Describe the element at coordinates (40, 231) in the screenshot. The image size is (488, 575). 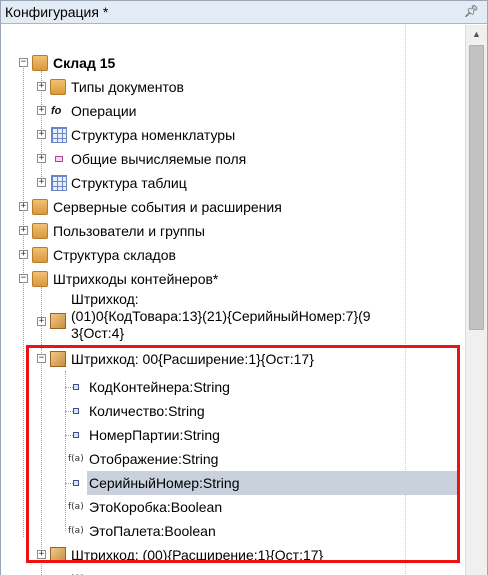
I see `users-icon` at that location.